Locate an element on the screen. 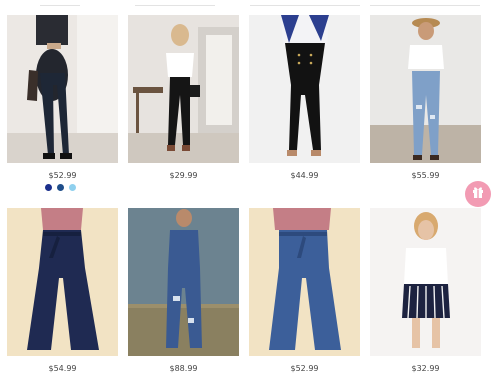 The image size is (500, 378). product-price: $29.99 is located at coordinates (183, 175).